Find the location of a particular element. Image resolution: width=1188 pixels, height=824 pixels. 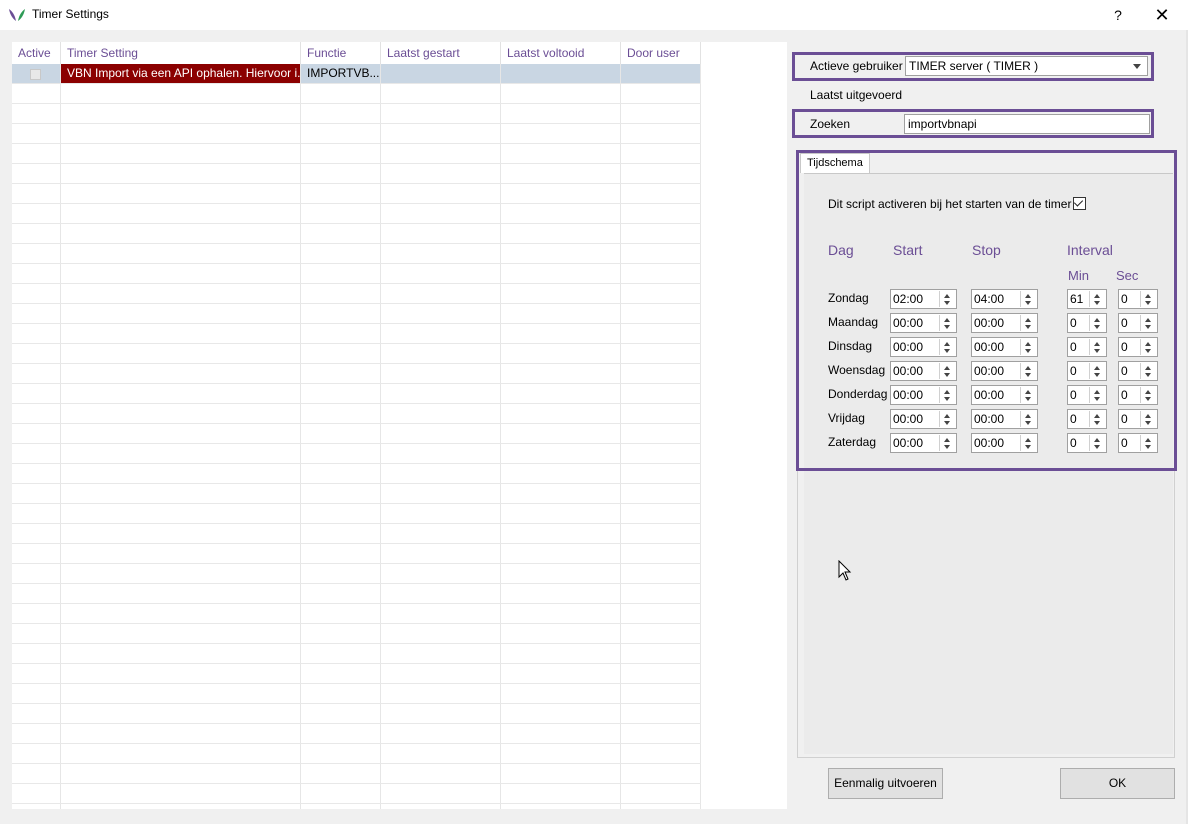

close-button: ✕ is located at coordinates (1162, 15).